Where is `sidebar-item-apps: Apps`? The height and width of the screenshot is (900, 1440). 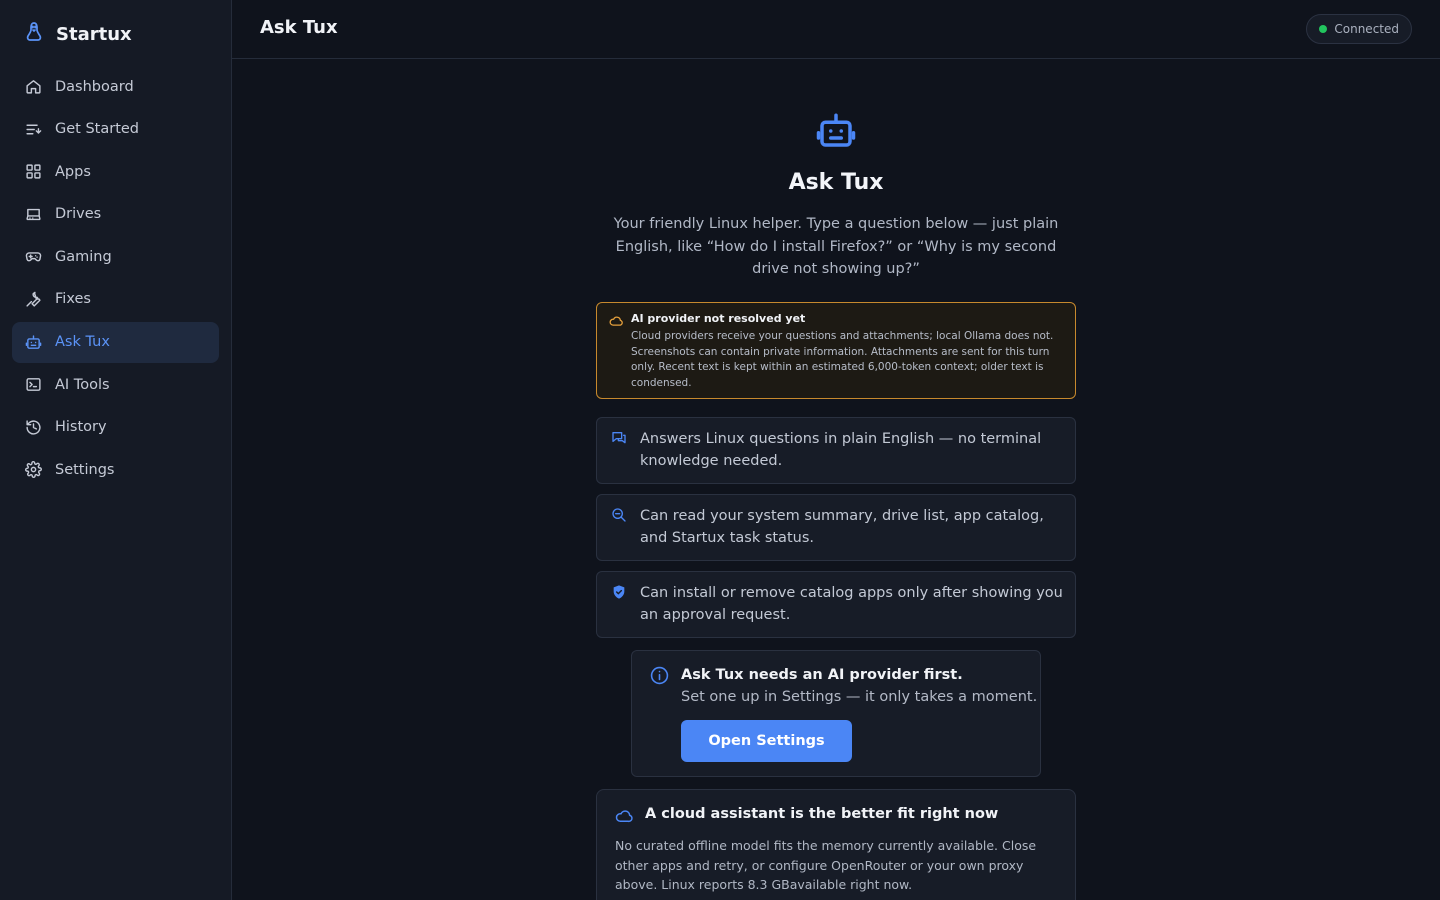 sidebar-item-apps: Apps is located at coordinates (115, 171).